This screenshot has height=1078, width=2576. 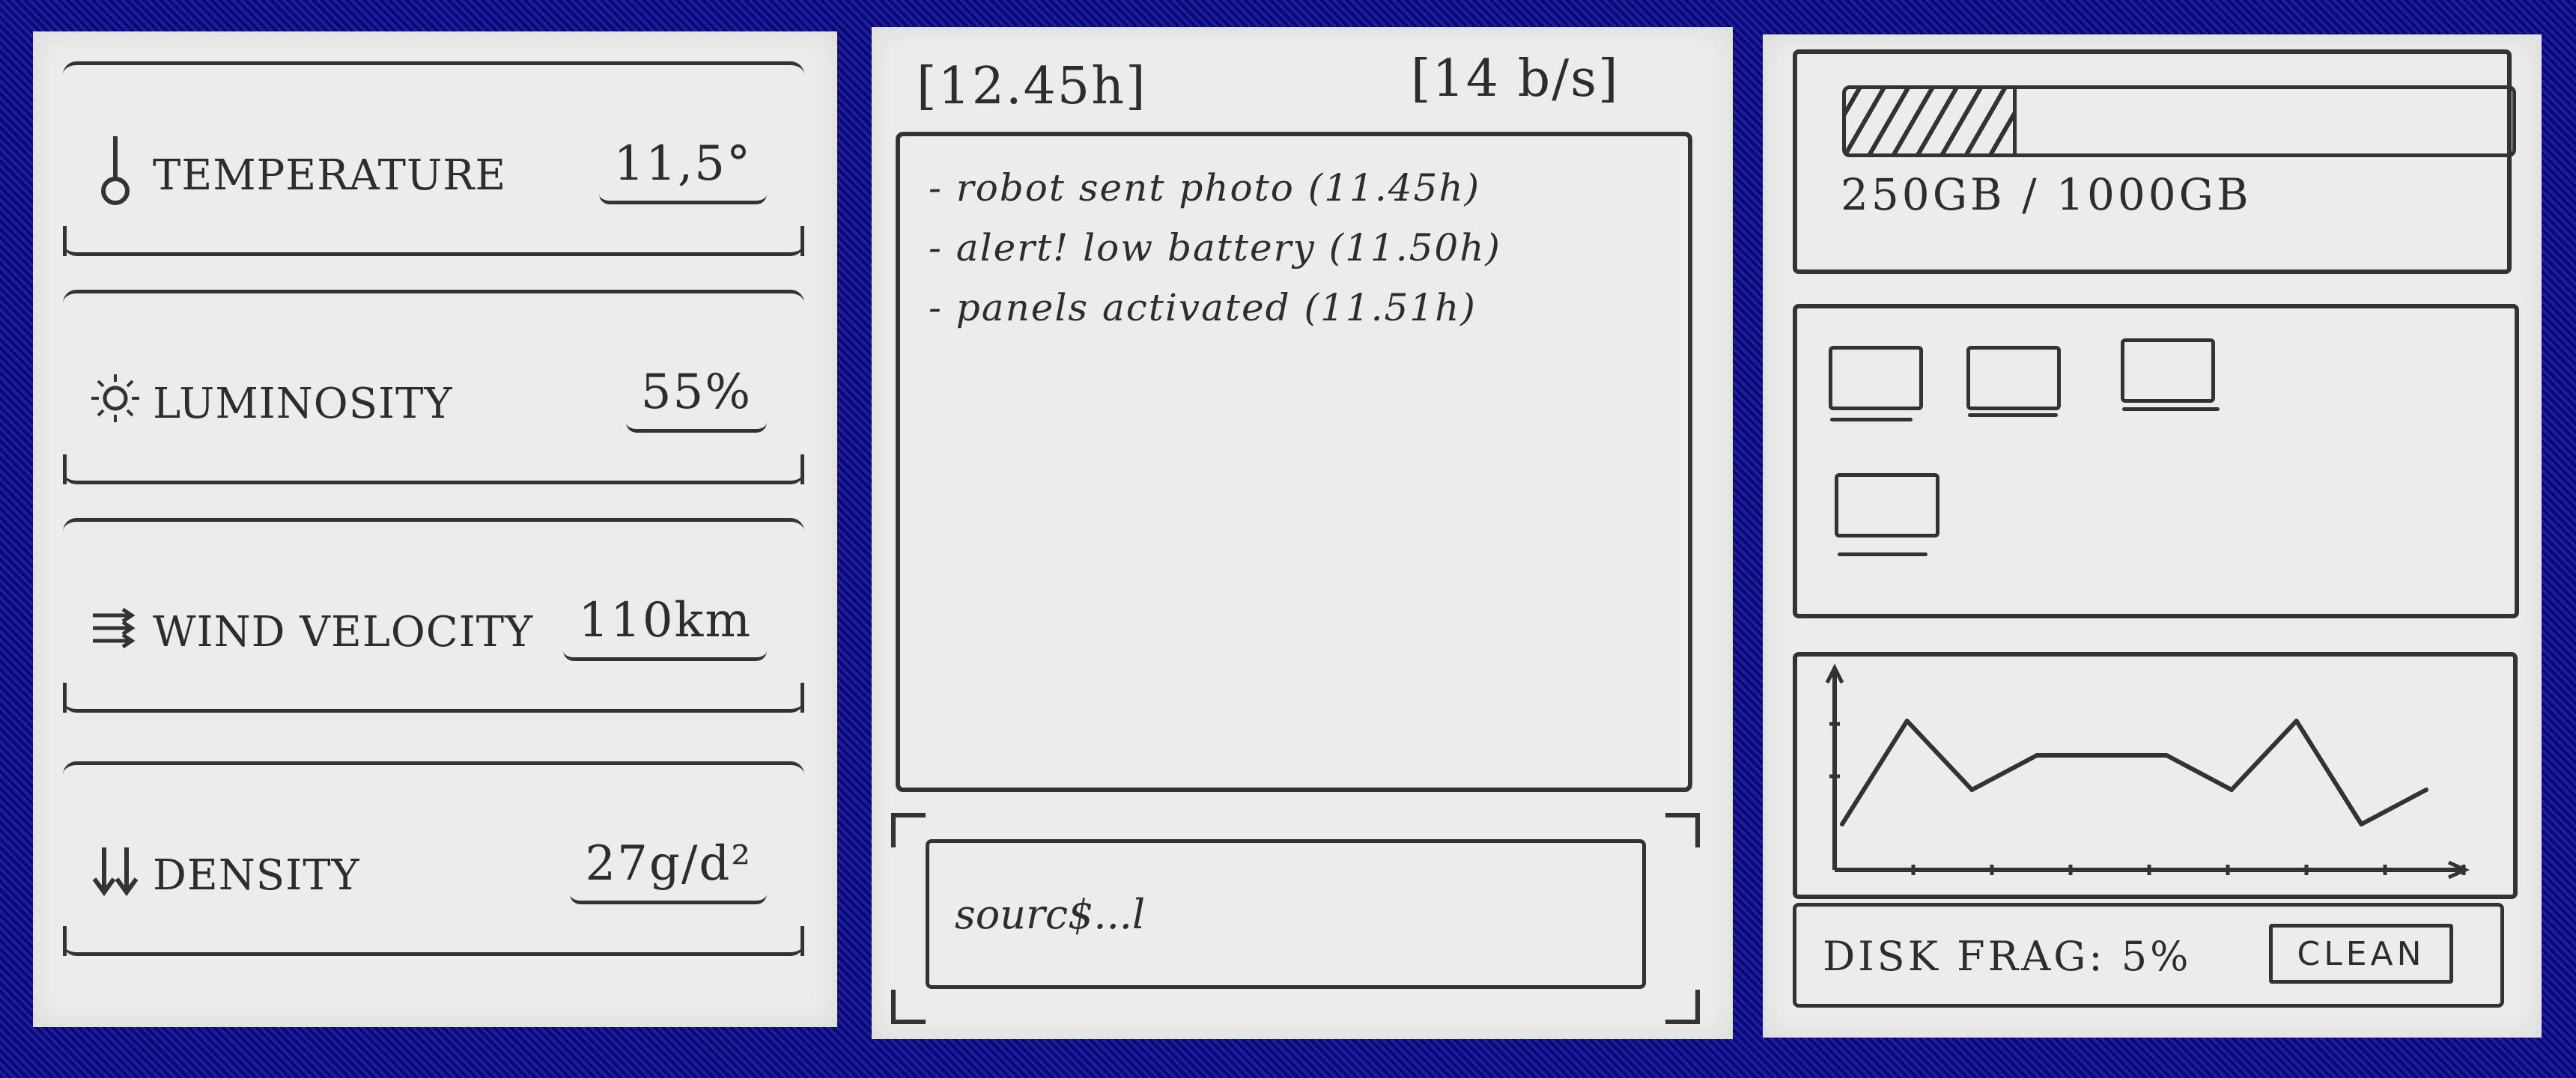 I want to click on sensor-card-wind-velocity: WIND VELOCITY 110km, so click(x=433, y=615).